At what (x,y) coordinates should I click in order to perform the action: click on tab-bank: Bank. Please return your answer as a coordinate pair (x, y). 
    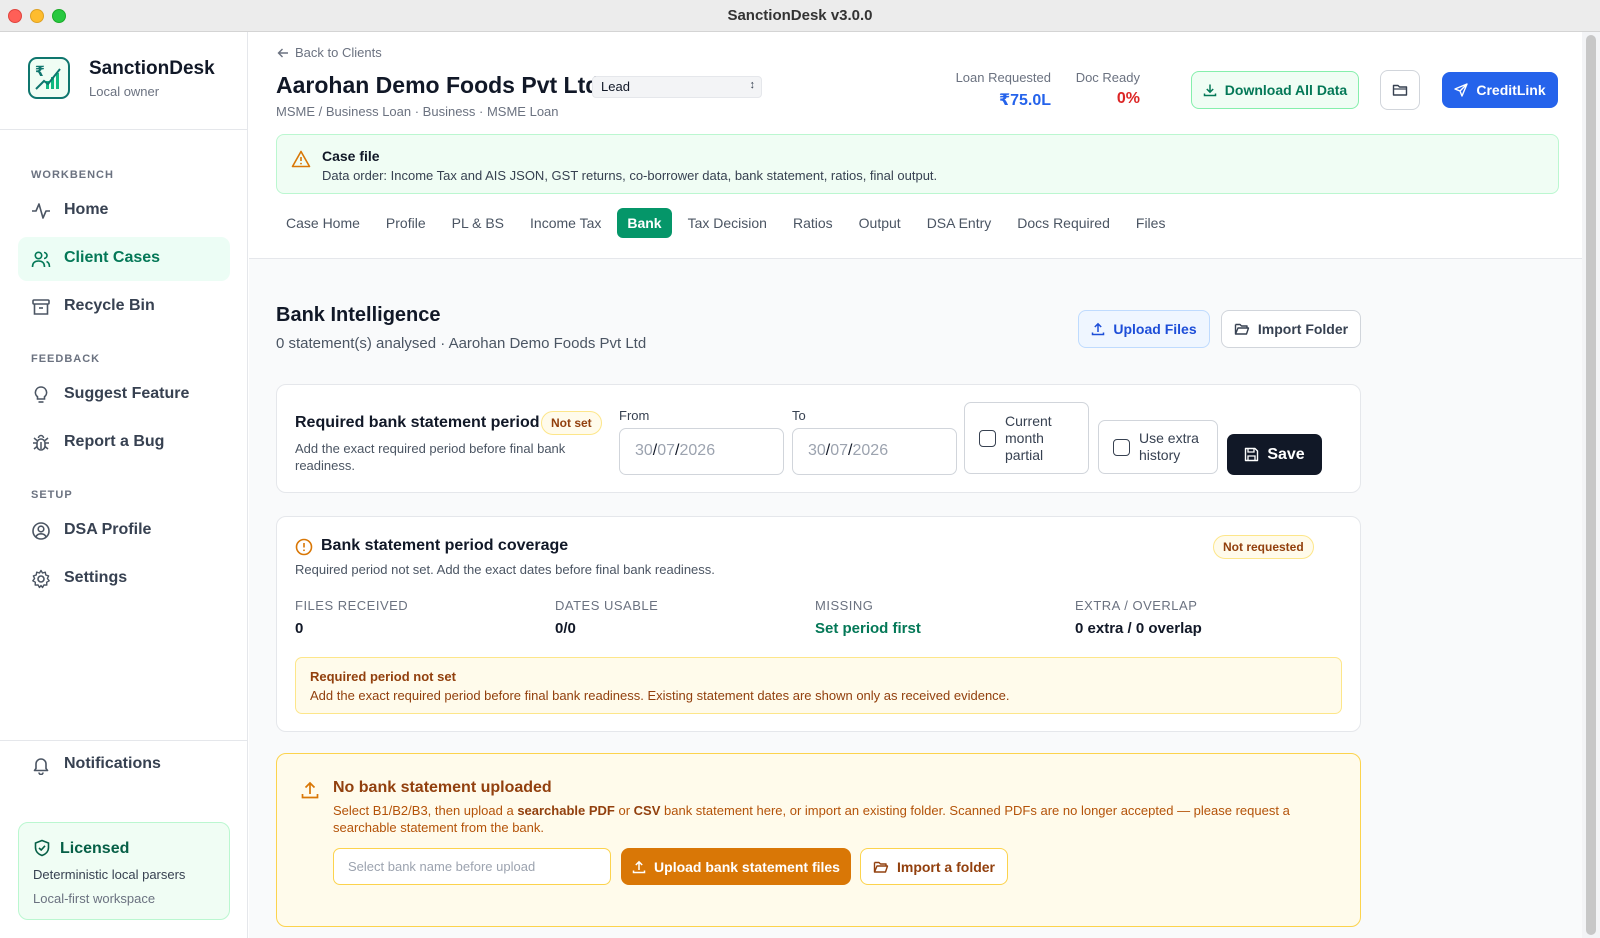
    Looking at the image, I should click on (644, 223).